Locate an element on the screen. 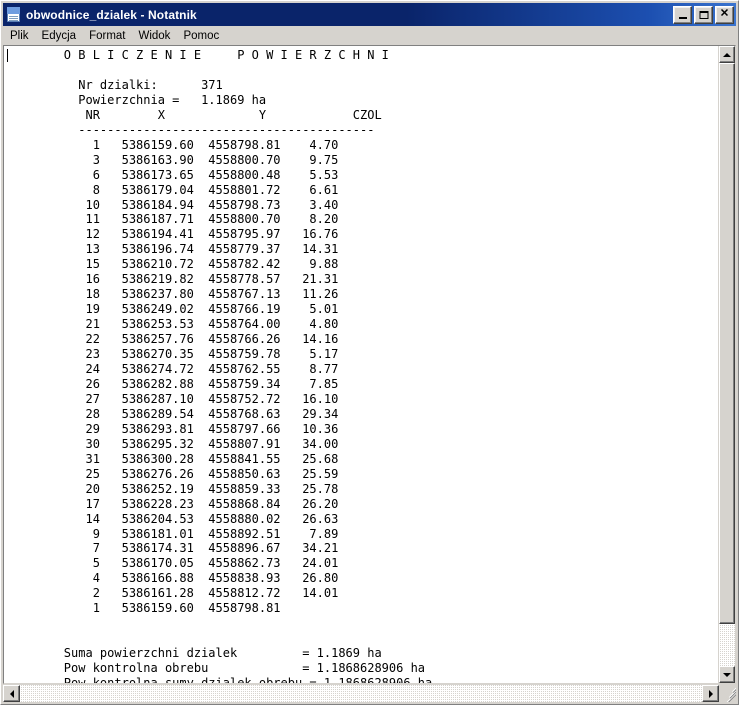  menu-item-plik: Plik is located at coordinates (20, 36).